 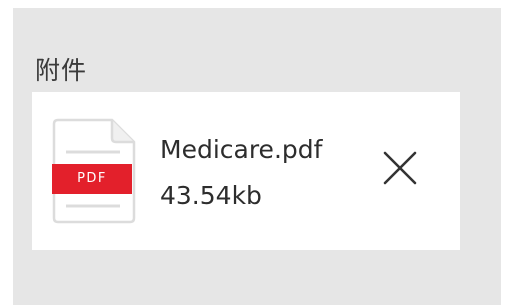 I want to click on remove-attachment-button, so click(x=400, y=168).